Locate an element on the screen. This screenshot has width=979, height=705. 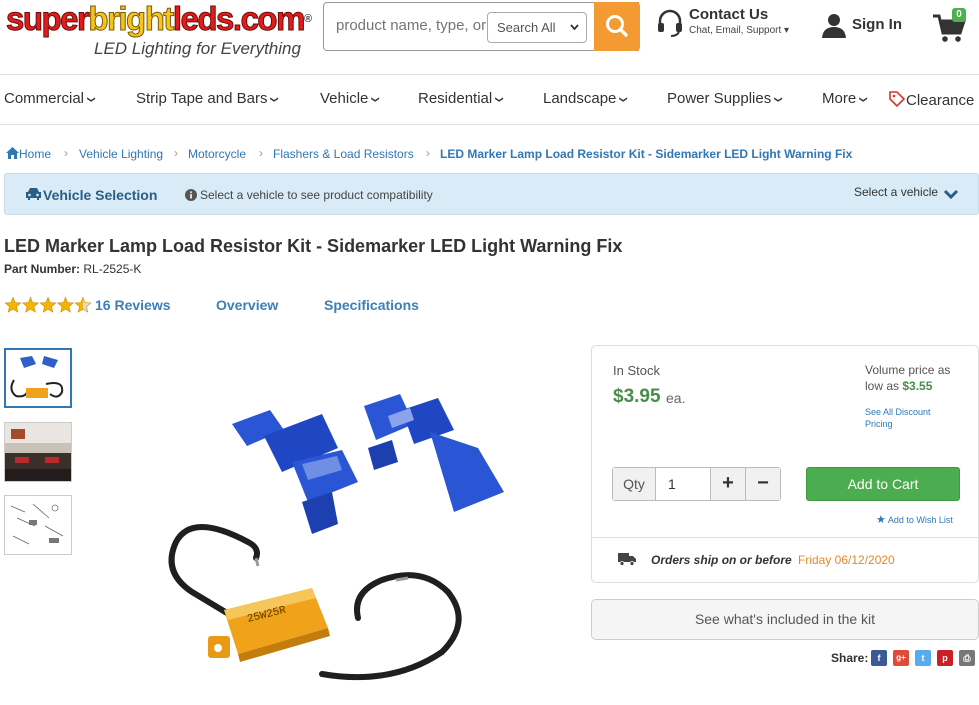
search-input is located at coordinates (411, 25).